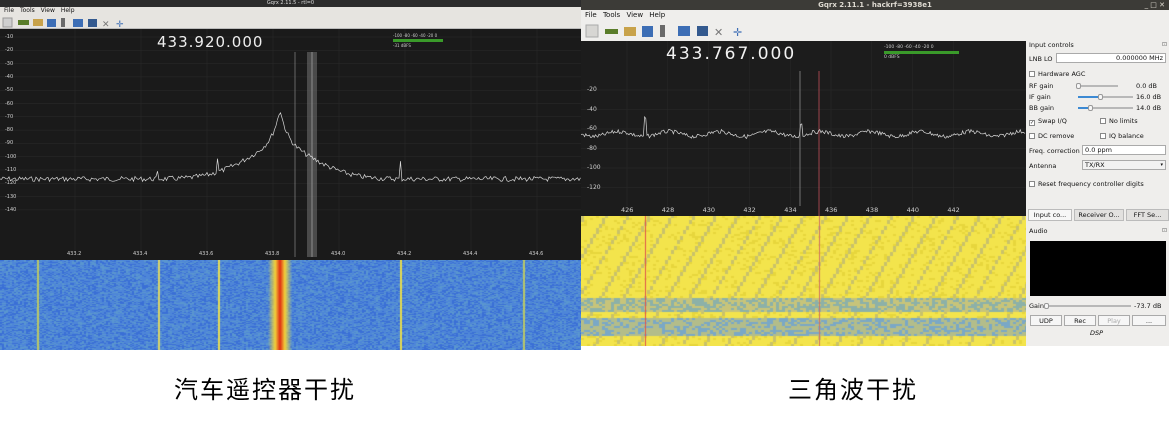  I want to click on x-tick-label: 433.4, so click(140, 254).